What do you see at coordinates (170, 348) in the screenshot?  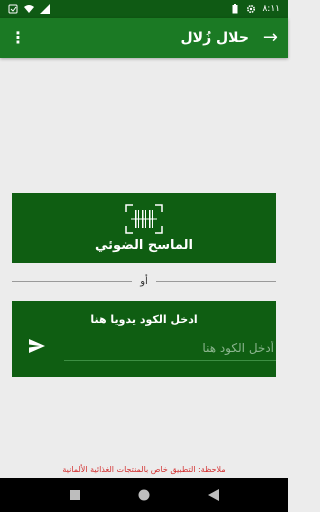 I see `code-input` at bounding box center [170, 348].